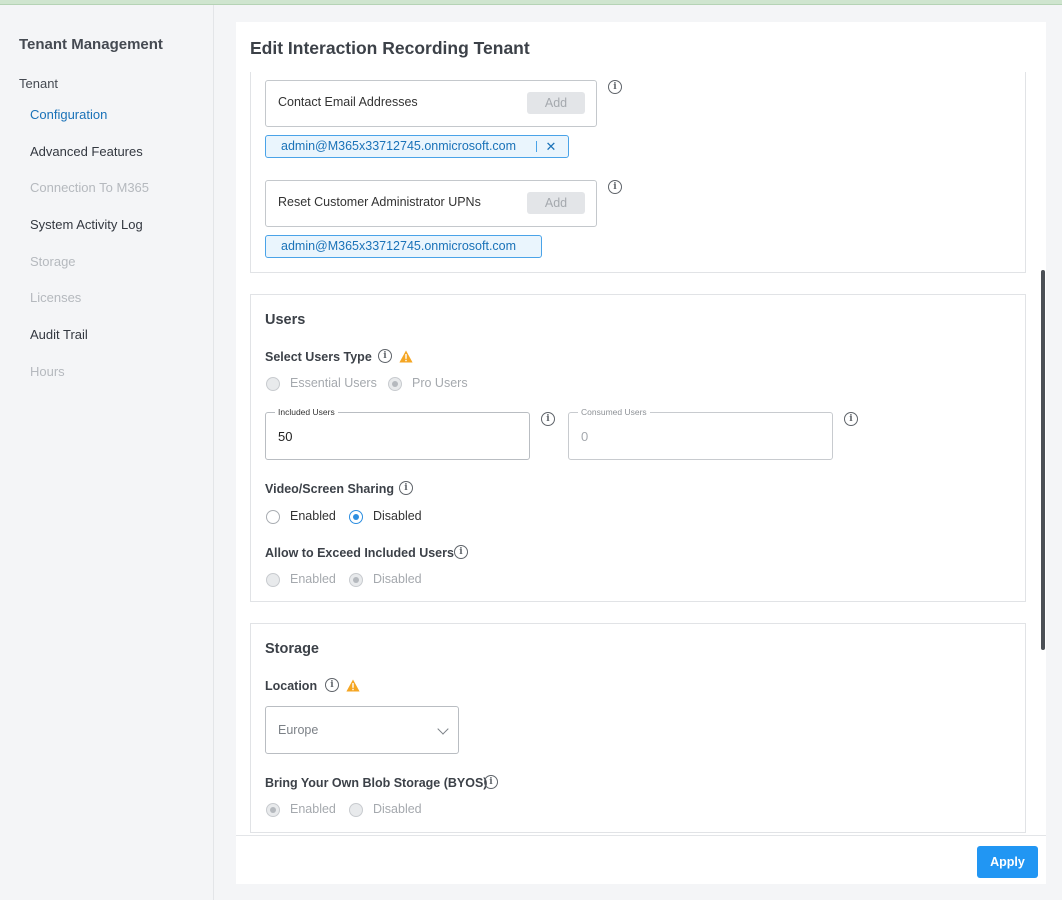  I want to click on chevron-down-icon, so click(443, 729).